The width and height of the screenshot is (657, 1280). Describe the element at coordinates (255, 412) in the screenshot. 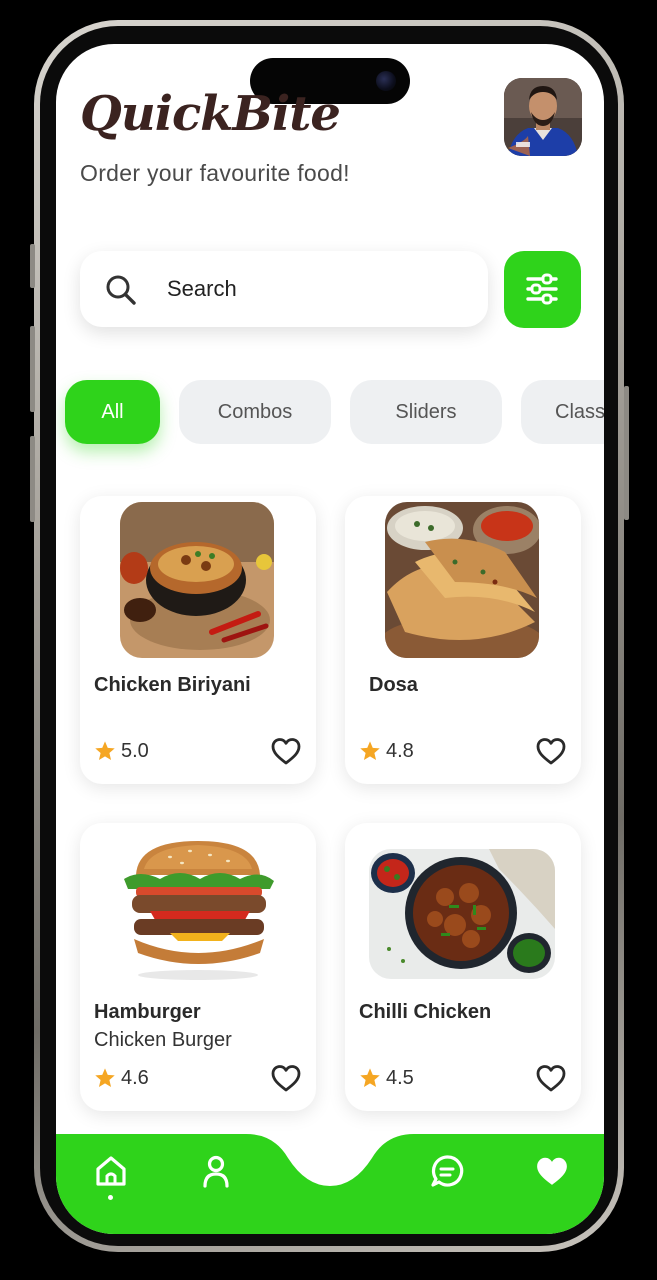

I see `category-chip-combos: Combos` at that location.